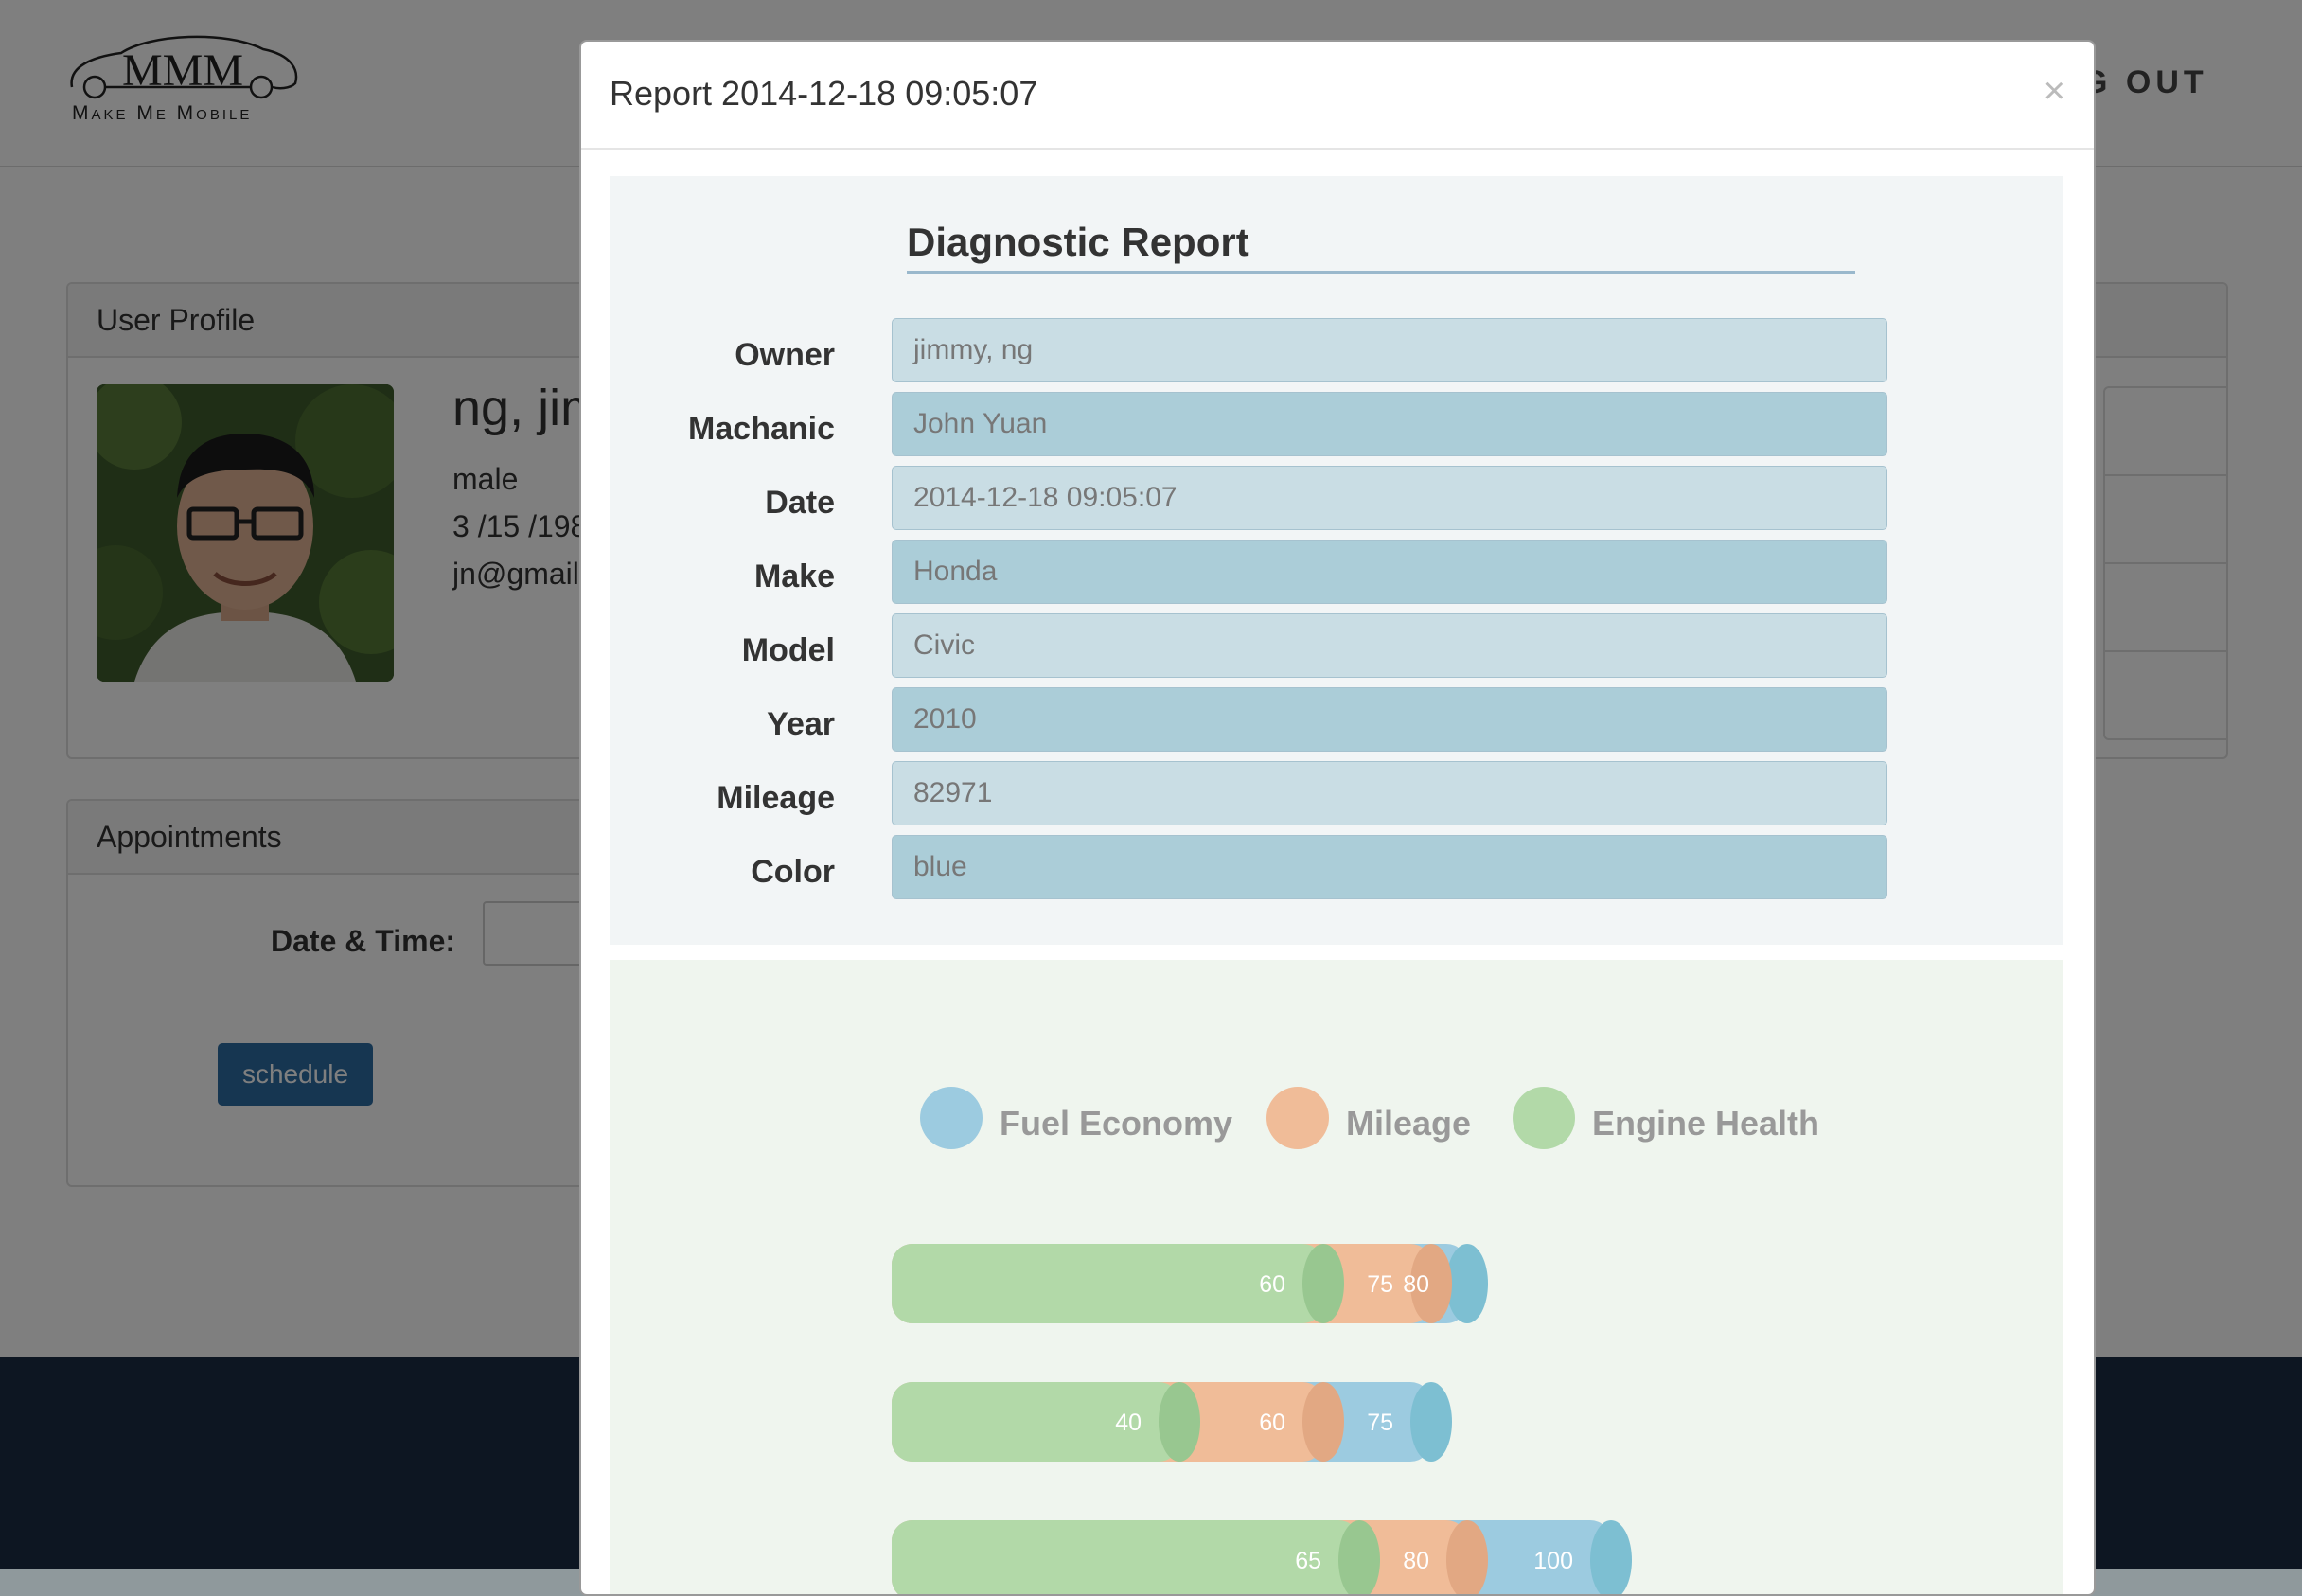 Image resolution: width=2302 pixels, height=1596 pixels. I want to click on machanic-label: Machanic, so click(761, 429).